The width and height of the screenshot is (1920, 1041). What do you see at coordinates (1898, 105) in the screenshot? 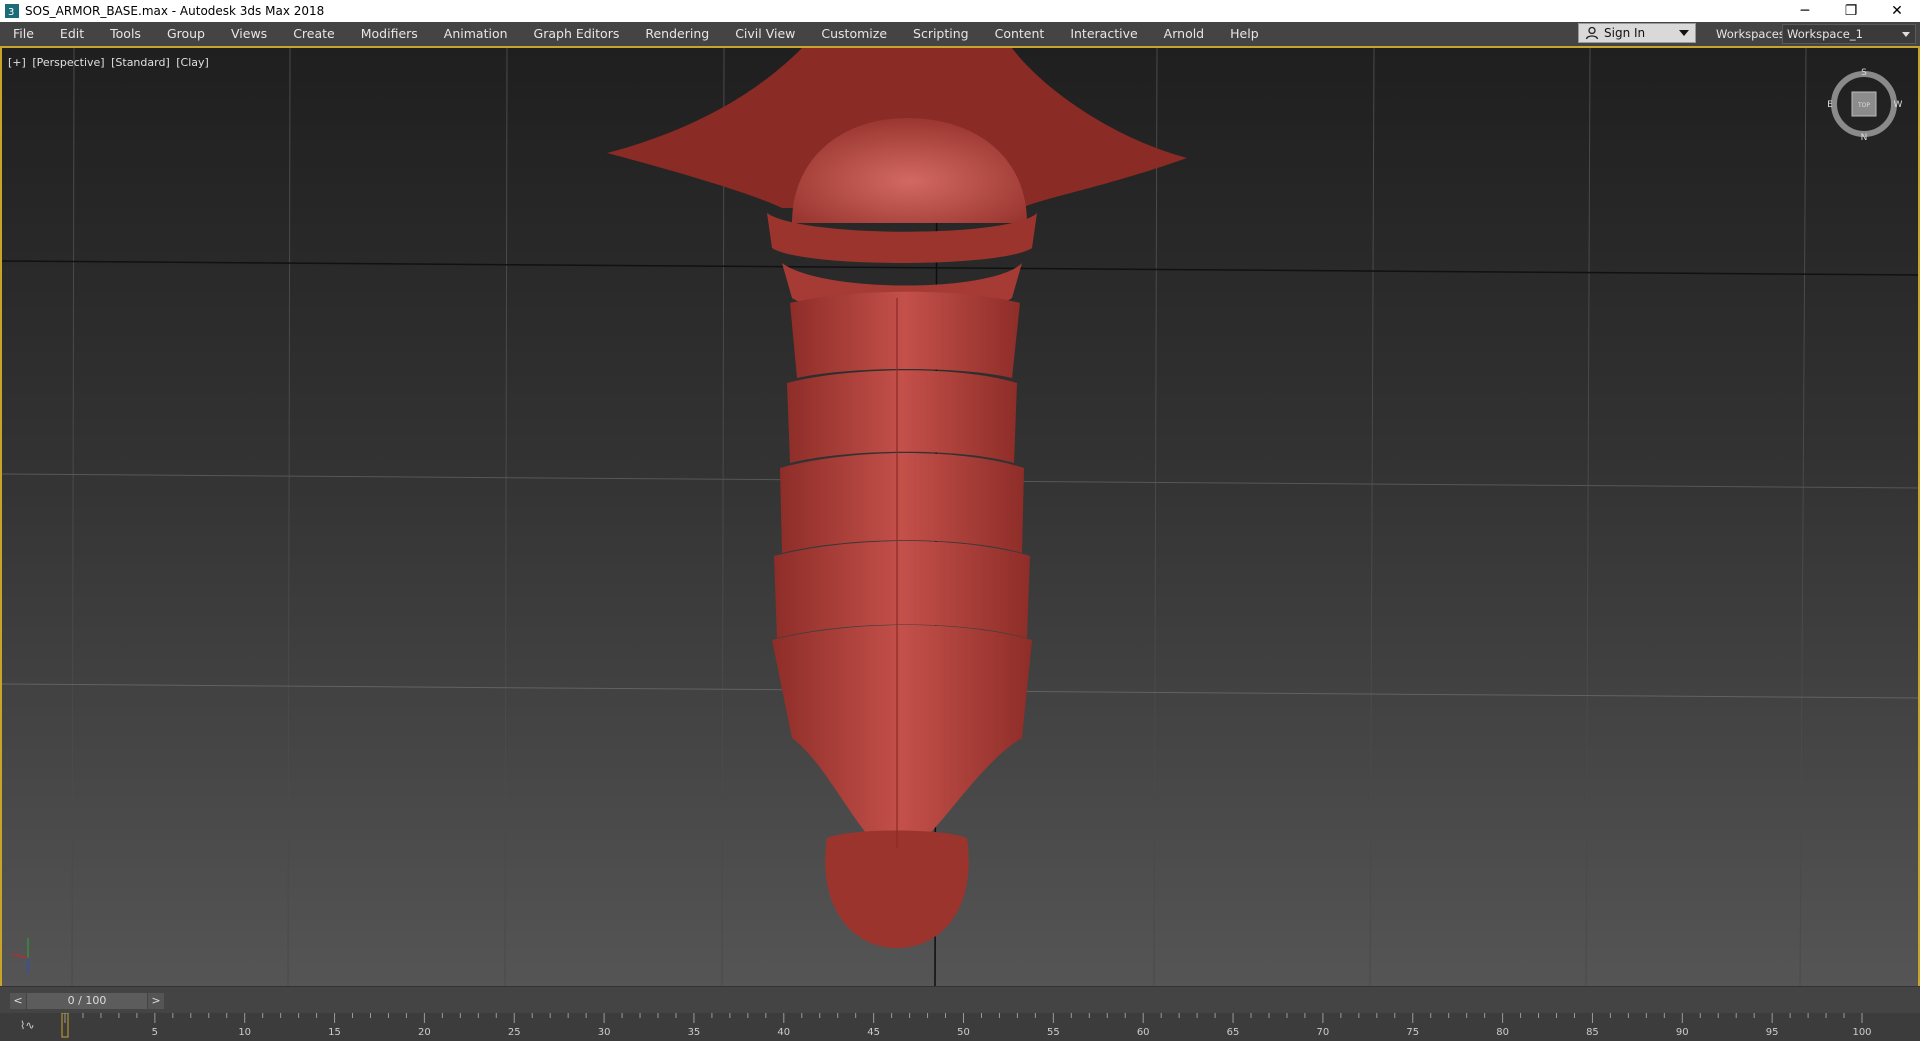
I see `viewcube-compass-right: W` at bounding box center [1898, 105].